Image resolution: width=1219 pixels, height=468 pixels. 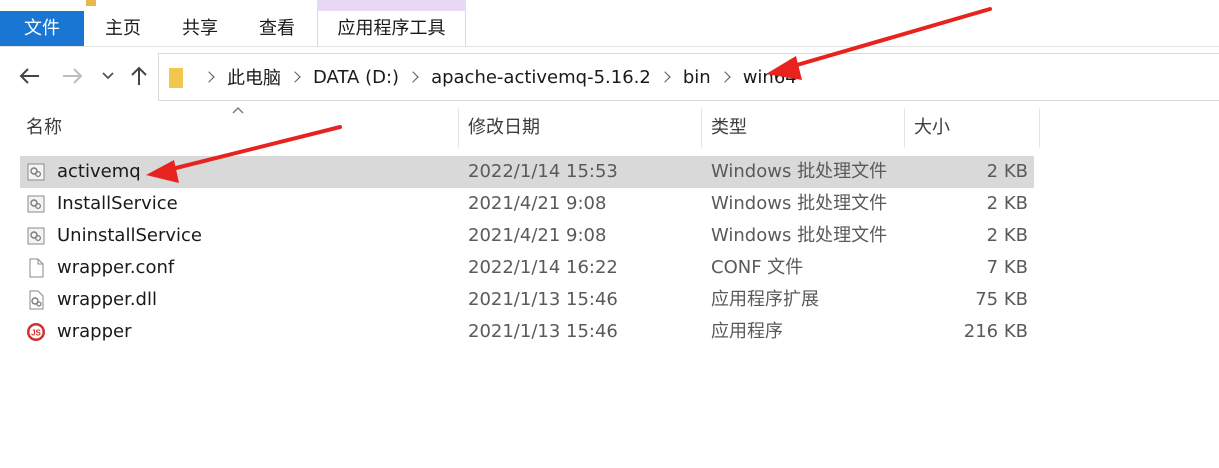 I want to click on column-date-modified: 修改日期, so click(x=504, y=128).